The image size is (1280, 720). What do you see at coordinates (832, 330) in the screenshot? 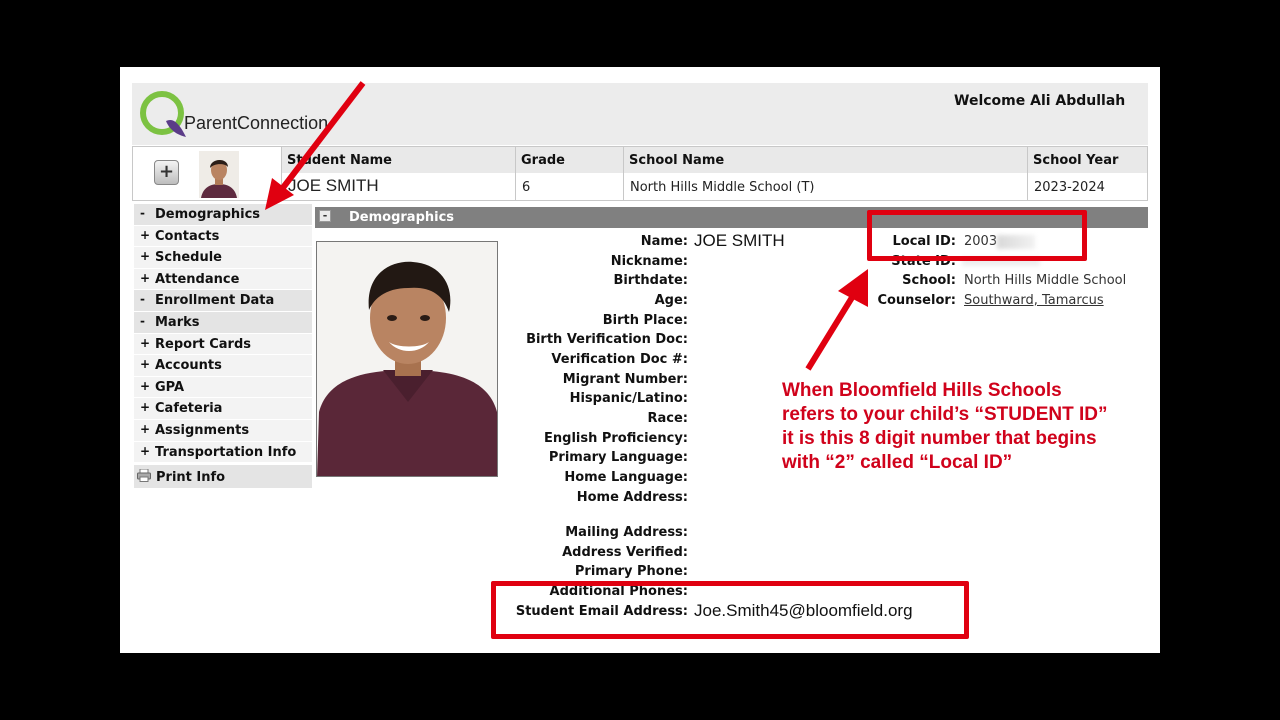
I see `arrow-to-local-id` at bounding box center [832, 330].